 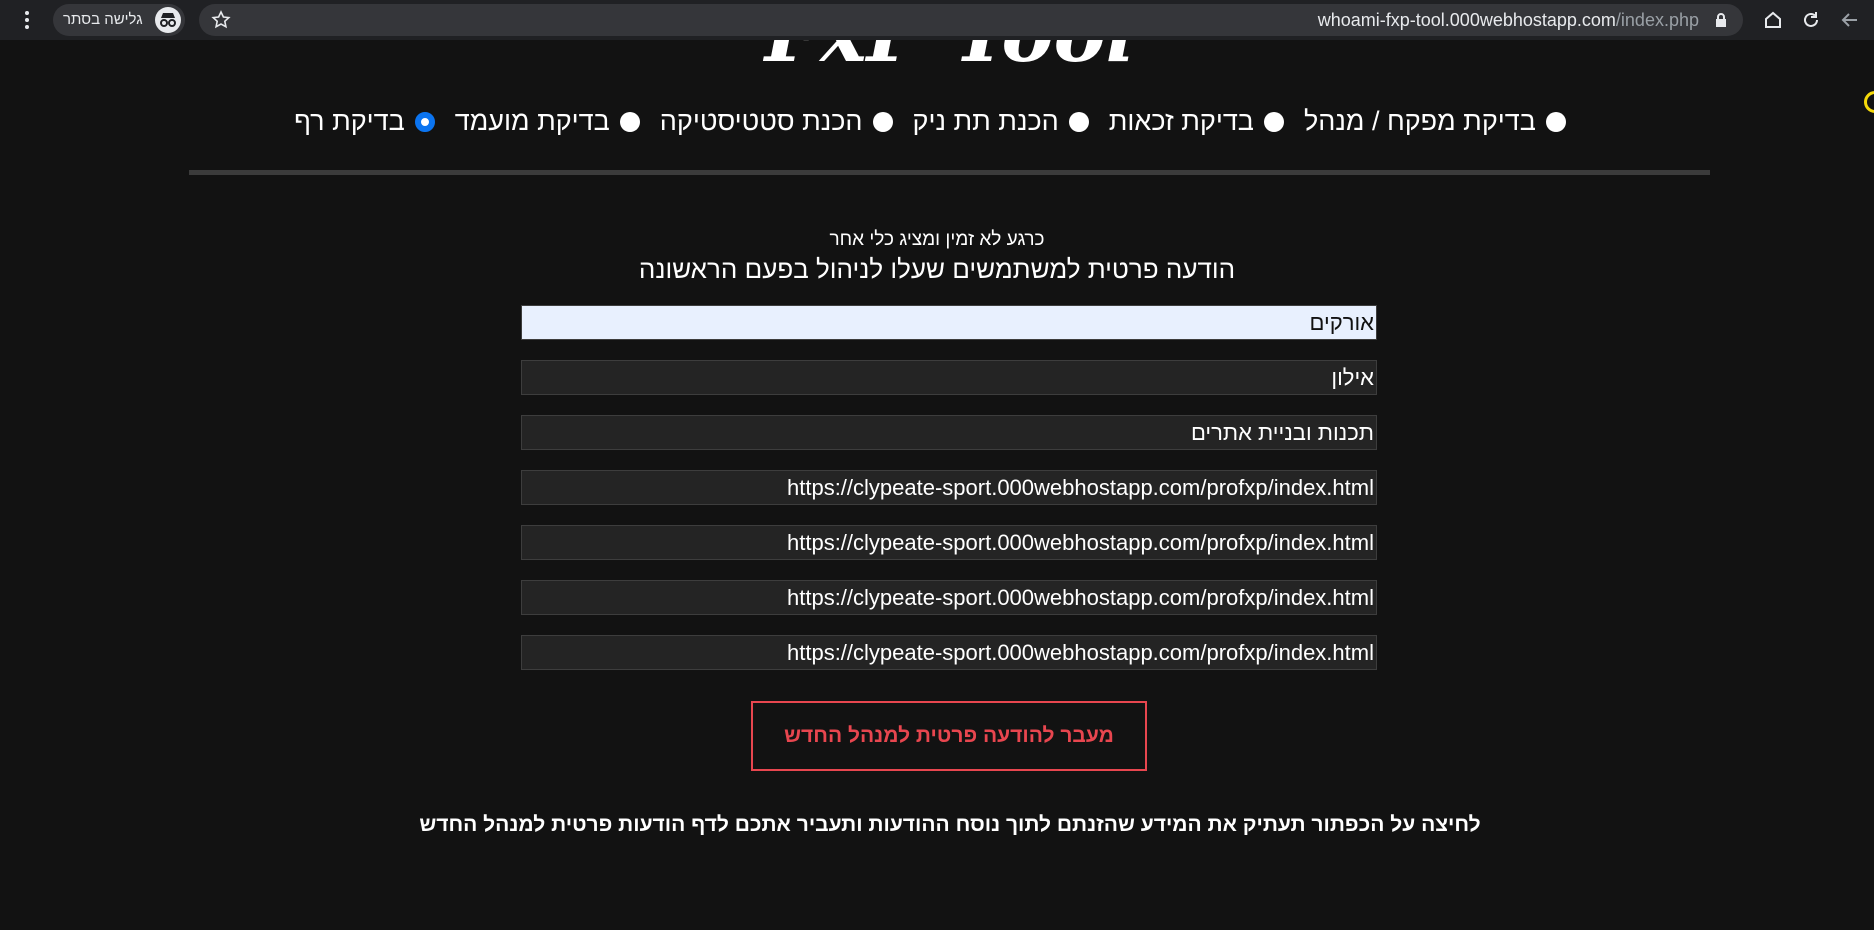 What do you see at coordinates (103, 19) in the screenshot?
I see `incognito-label: גלישה בסתר` at bounding box center [103, 19].